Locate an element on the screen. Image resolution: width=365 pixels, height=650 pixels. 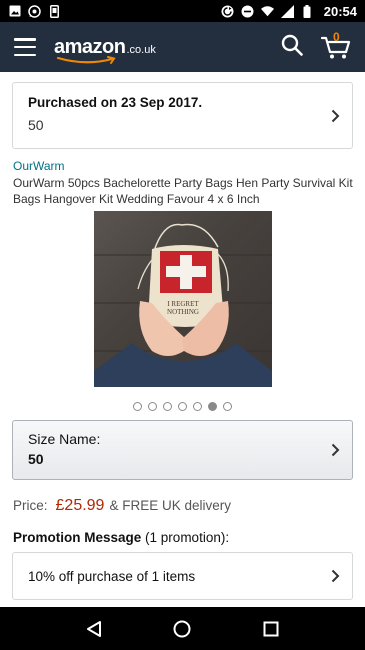
promotion-item: 10% off purchase of 1 items is located at coordinates (182, 576).